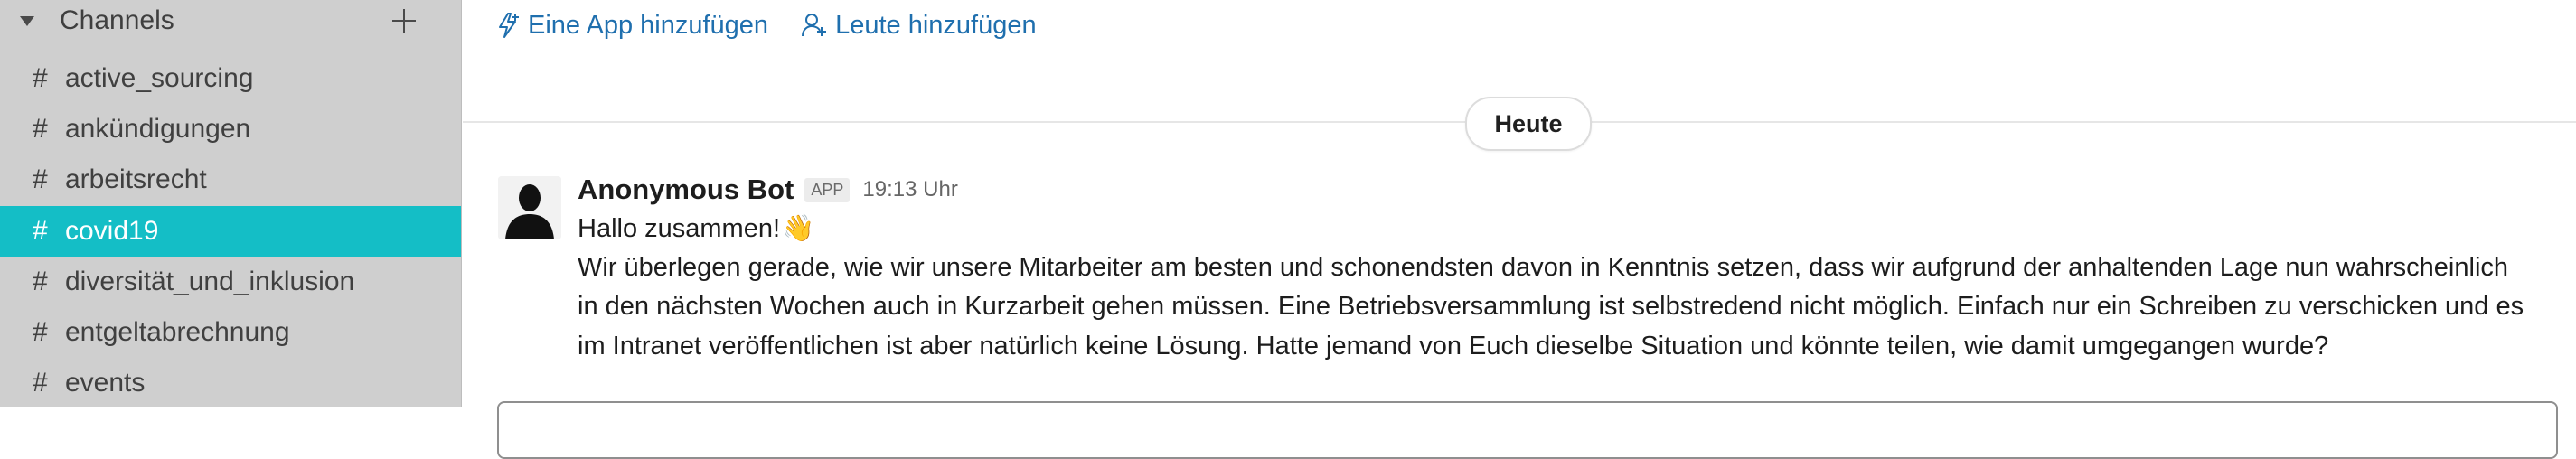  What do you see at coordinates (105, 383) in the screenshot?
I see `channel-name: events` at bounding box center [105, 383].